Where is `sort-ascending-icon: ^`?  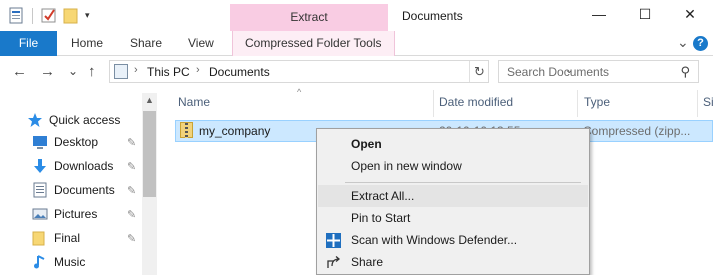 sort-ascending-icon: ^ is located at coordinates (299, 92).